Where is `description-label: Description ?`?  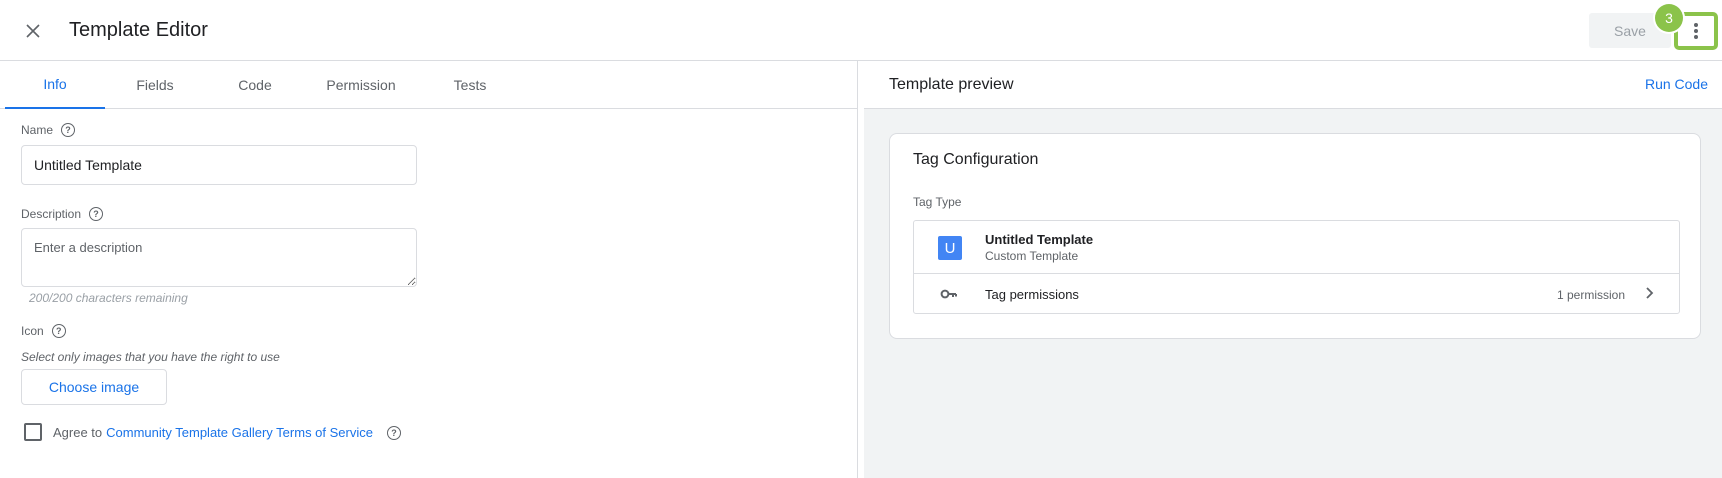 description-label: Description ? is located at coordinates (62, 214).